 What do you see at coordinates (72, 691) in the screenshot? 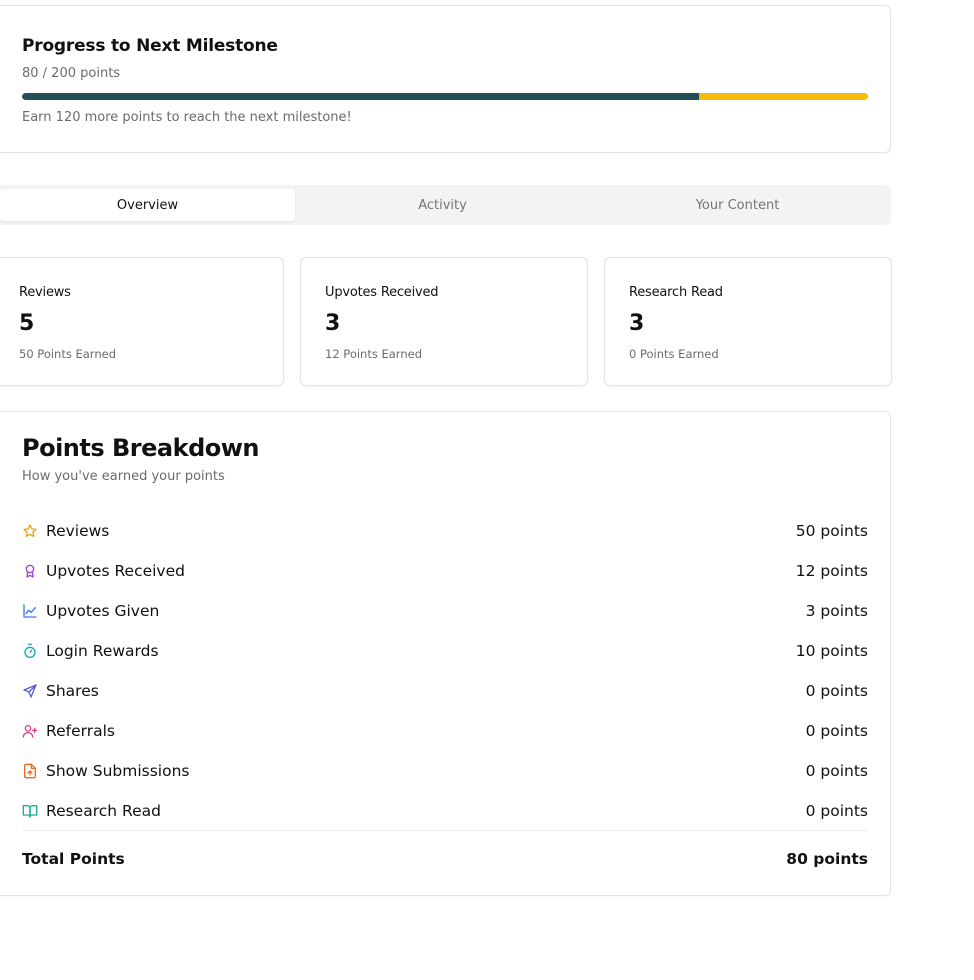
I see `breakdown-label: Shares` at bounding box center [72, 691].